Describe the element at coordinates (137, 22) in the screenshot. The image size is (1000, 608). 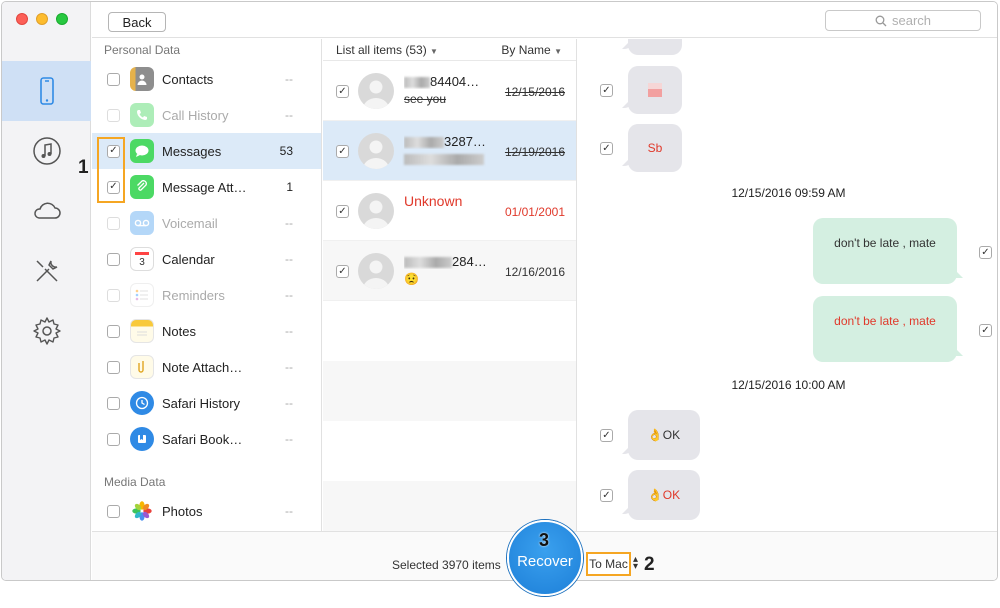
I see `back-button: Back` at that location.